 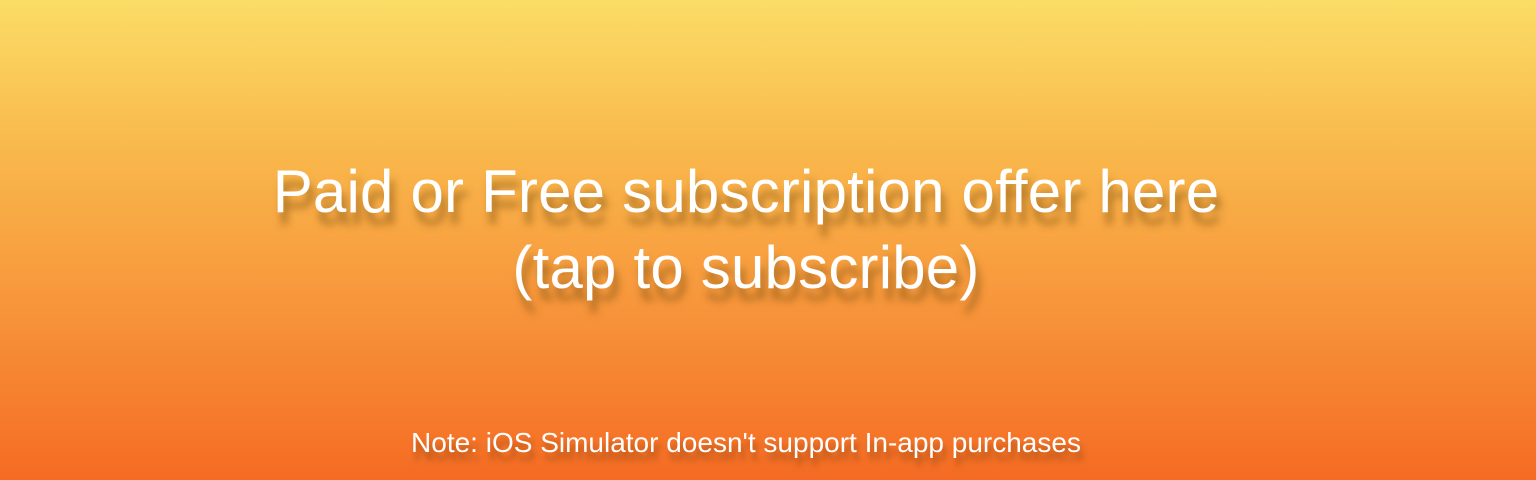 I want to click on offer-line-2: (tap to subscribe), so click(x=746, y=267).